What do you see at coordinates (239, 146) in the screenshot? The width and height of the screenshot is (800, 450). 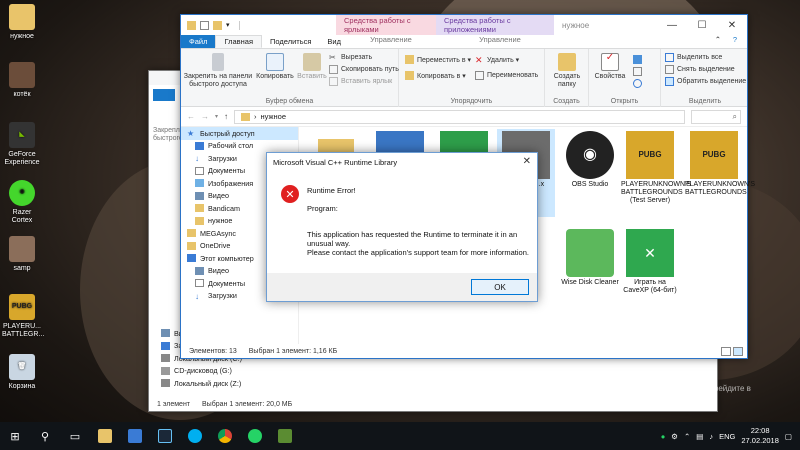 I see `nav-item-desktop: Рабочий стол` at bounding box center [239, 146].